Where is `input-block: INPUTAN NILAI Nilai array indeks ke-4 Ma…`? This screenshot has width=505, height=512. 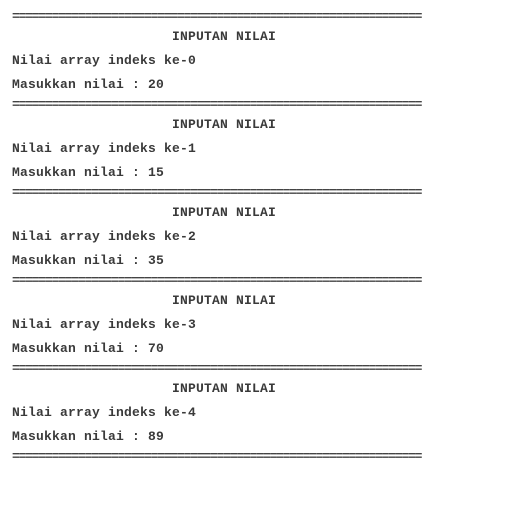 input-block: INPUTAN NILAI Nilai array indeks ke-4 Ma… is located at coordinates (252, 413).